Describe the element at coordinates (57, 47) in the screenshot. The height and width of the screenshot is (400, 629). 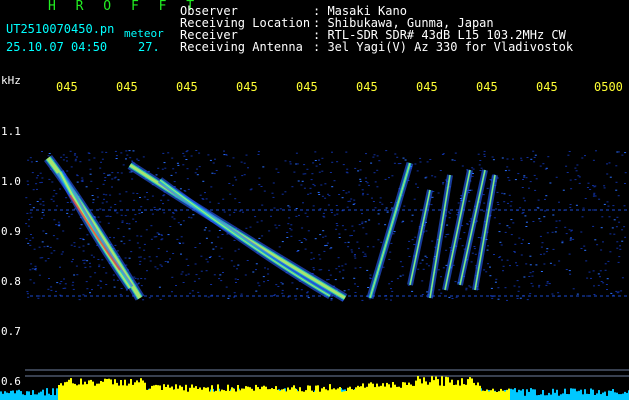
I see `datetime-label: 25.10.07 04:50` at that location.